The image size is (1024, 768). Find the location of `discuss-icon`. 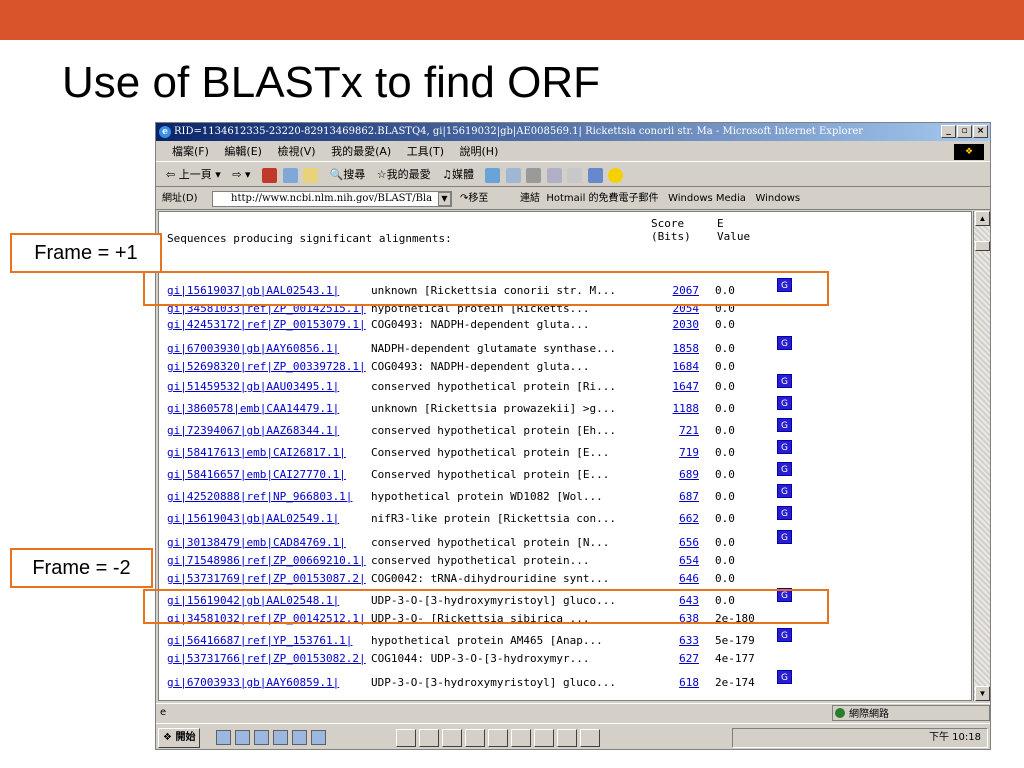

discuss-icon is located at coordinates (575, 175).